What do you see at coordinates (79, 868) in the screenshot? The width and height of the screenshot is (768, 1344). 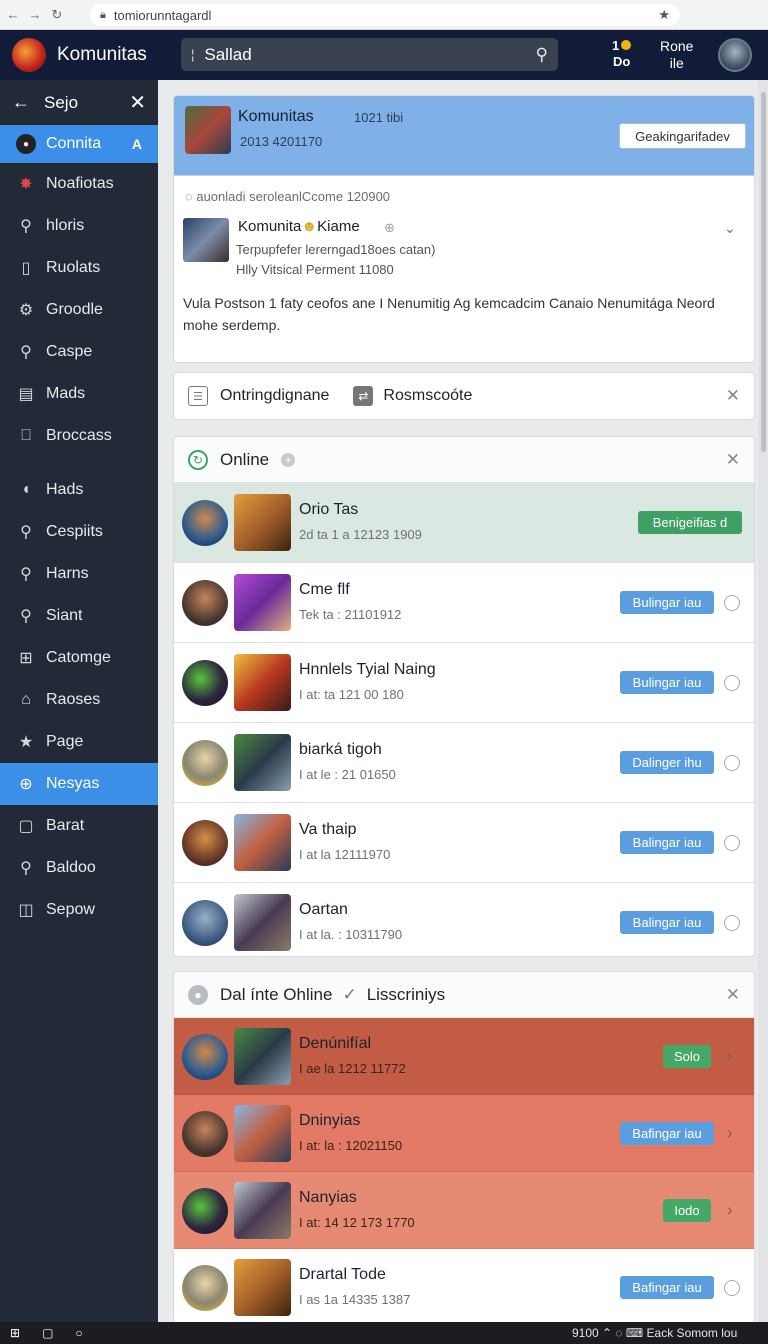 I see `sidebar-item: ⚲ Baldoo` at bounding box center [79, 868].